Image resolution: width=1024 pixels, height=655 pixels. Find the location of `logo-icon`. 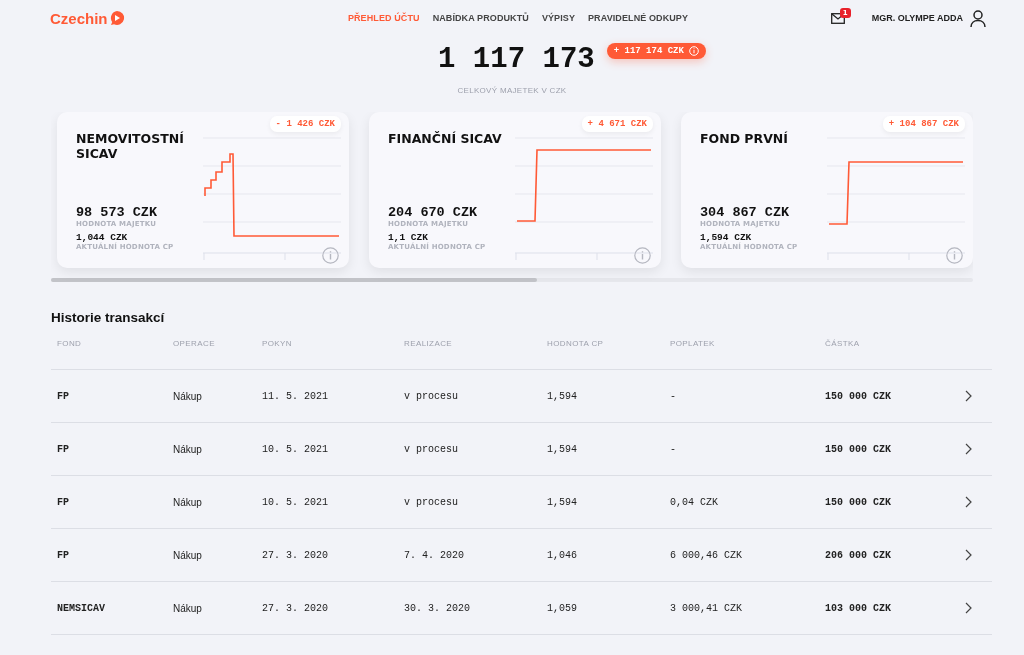

logo-icon is located at coordinates (116, 18).